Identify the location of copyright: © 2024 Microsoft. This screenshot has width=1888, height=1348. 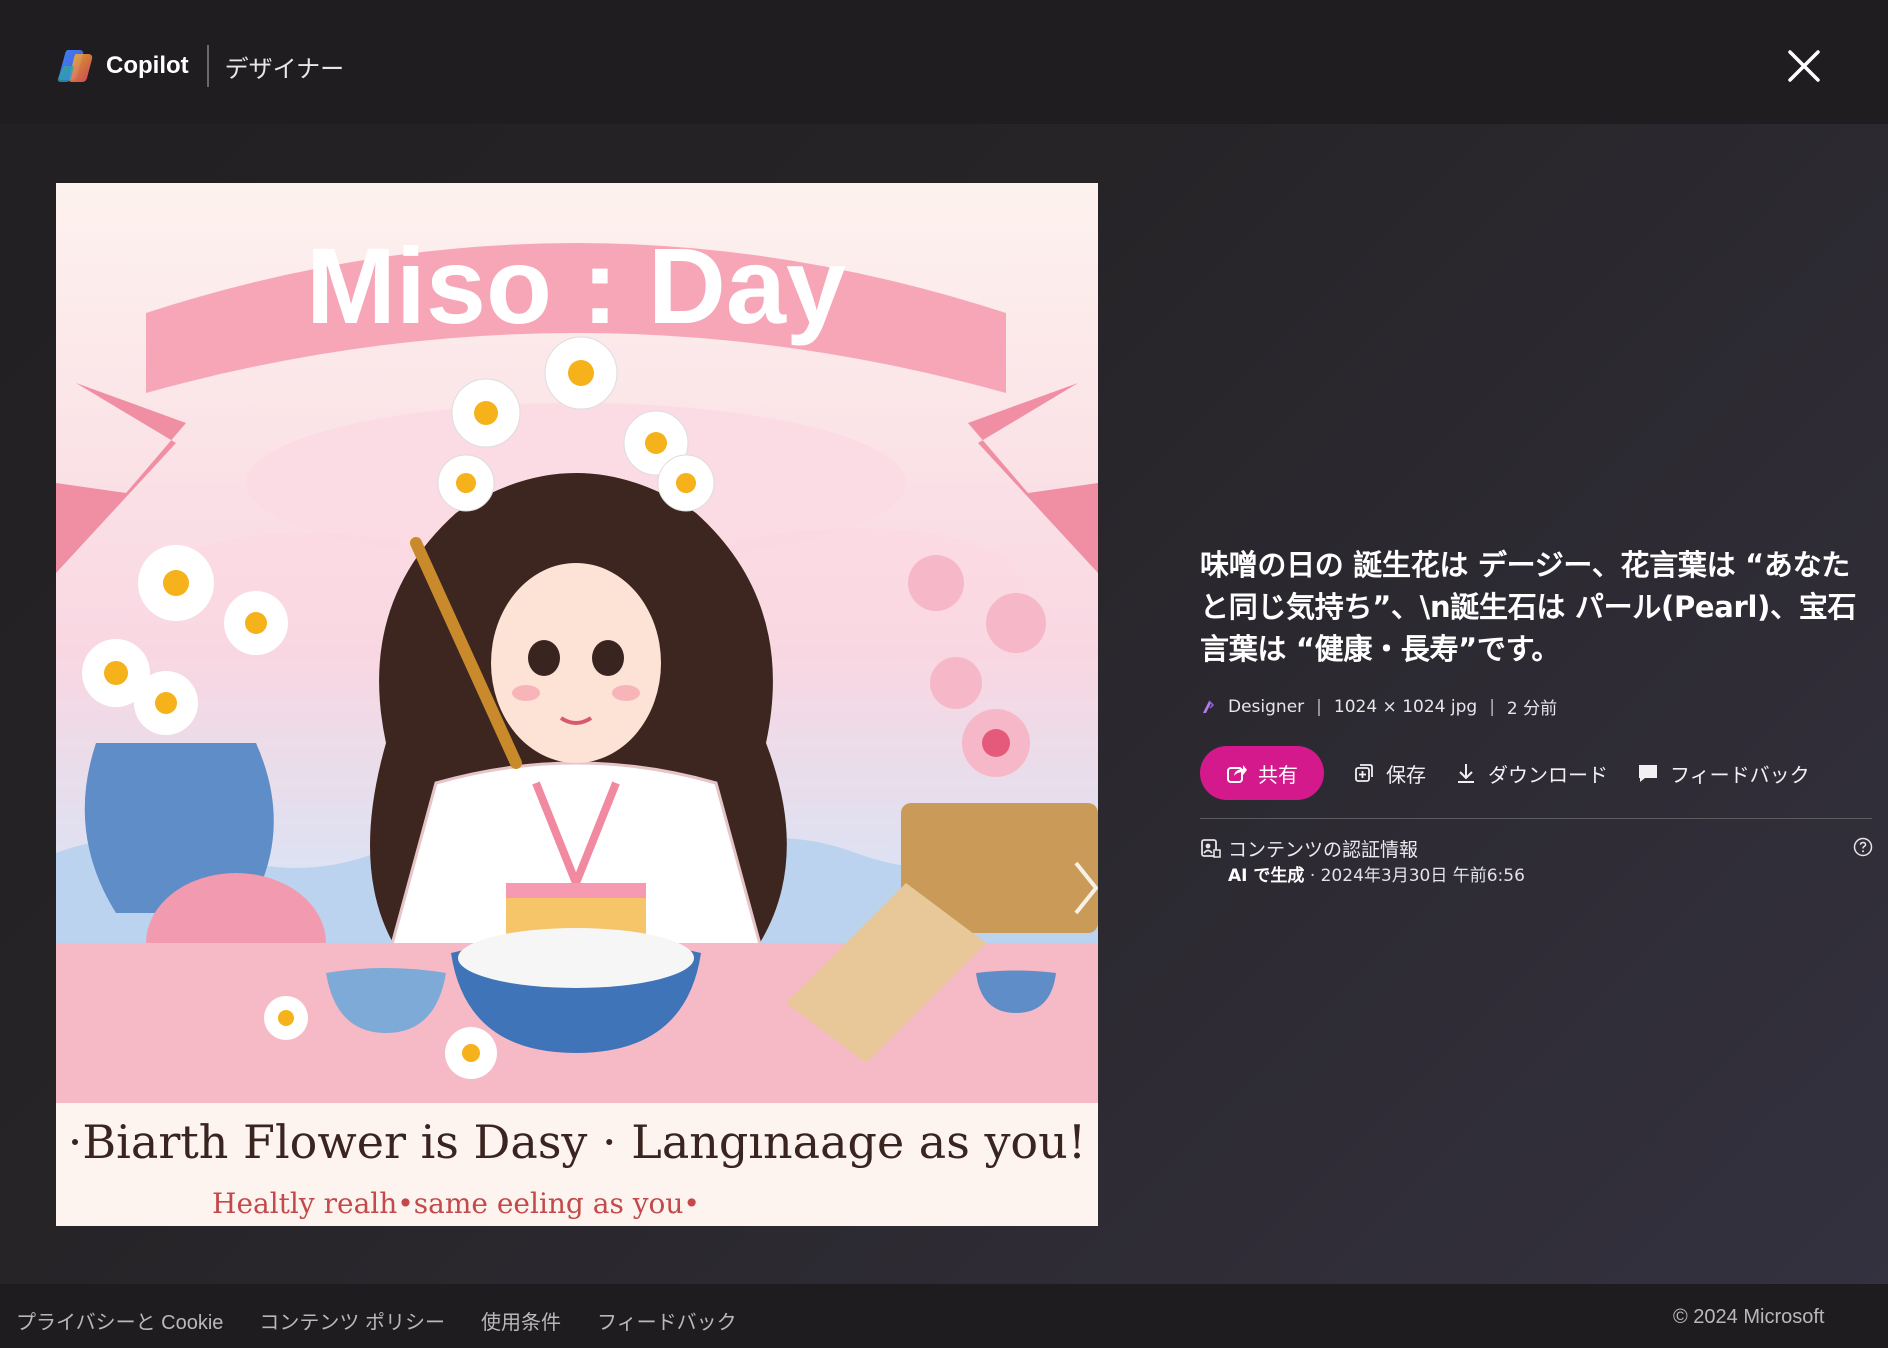
(1749, 1317).